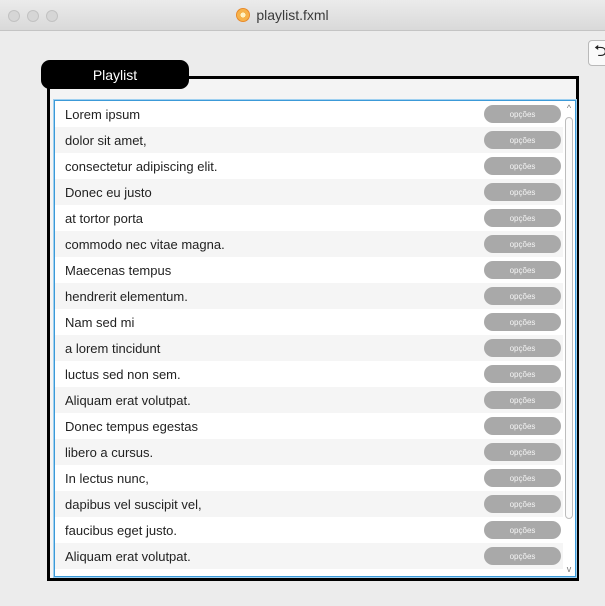 This screenshot has height=606, width=605. Describe the element at coordinates (309, 140) in the screenshot. I see `list-item: dolor sit amet, opções` at that location.